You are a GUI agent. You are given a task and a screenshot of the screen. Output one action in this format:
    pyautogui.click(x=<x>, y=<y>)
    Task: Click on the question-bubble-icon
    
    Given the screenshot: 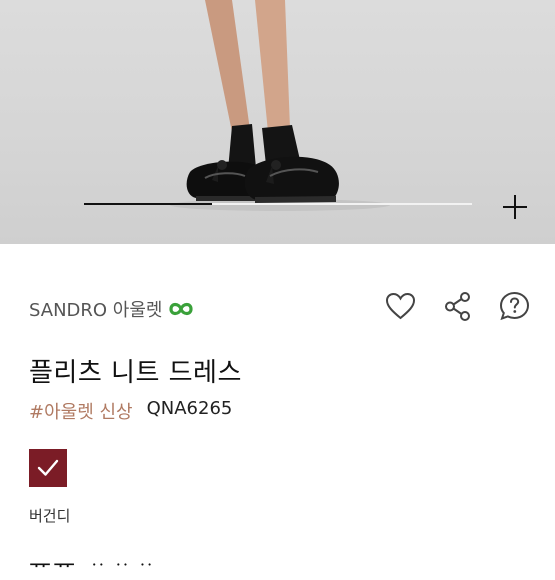 What is the action you would take?
    pyautogui.click(x=514, y=306)
    